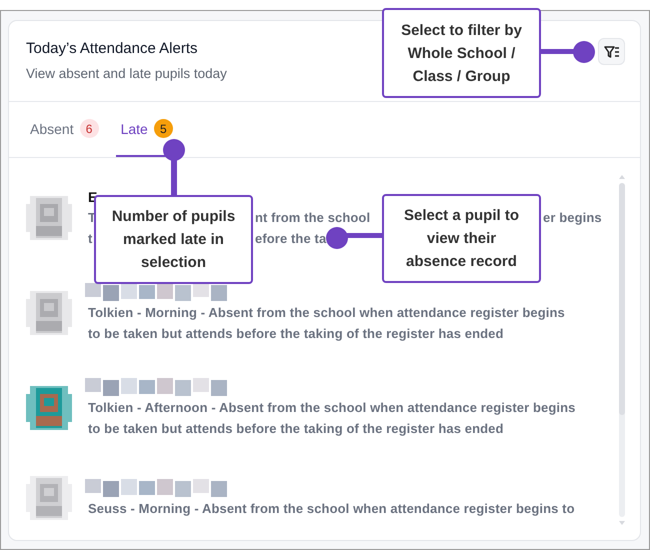  I want to click on scrollbar, so click(622, 350).